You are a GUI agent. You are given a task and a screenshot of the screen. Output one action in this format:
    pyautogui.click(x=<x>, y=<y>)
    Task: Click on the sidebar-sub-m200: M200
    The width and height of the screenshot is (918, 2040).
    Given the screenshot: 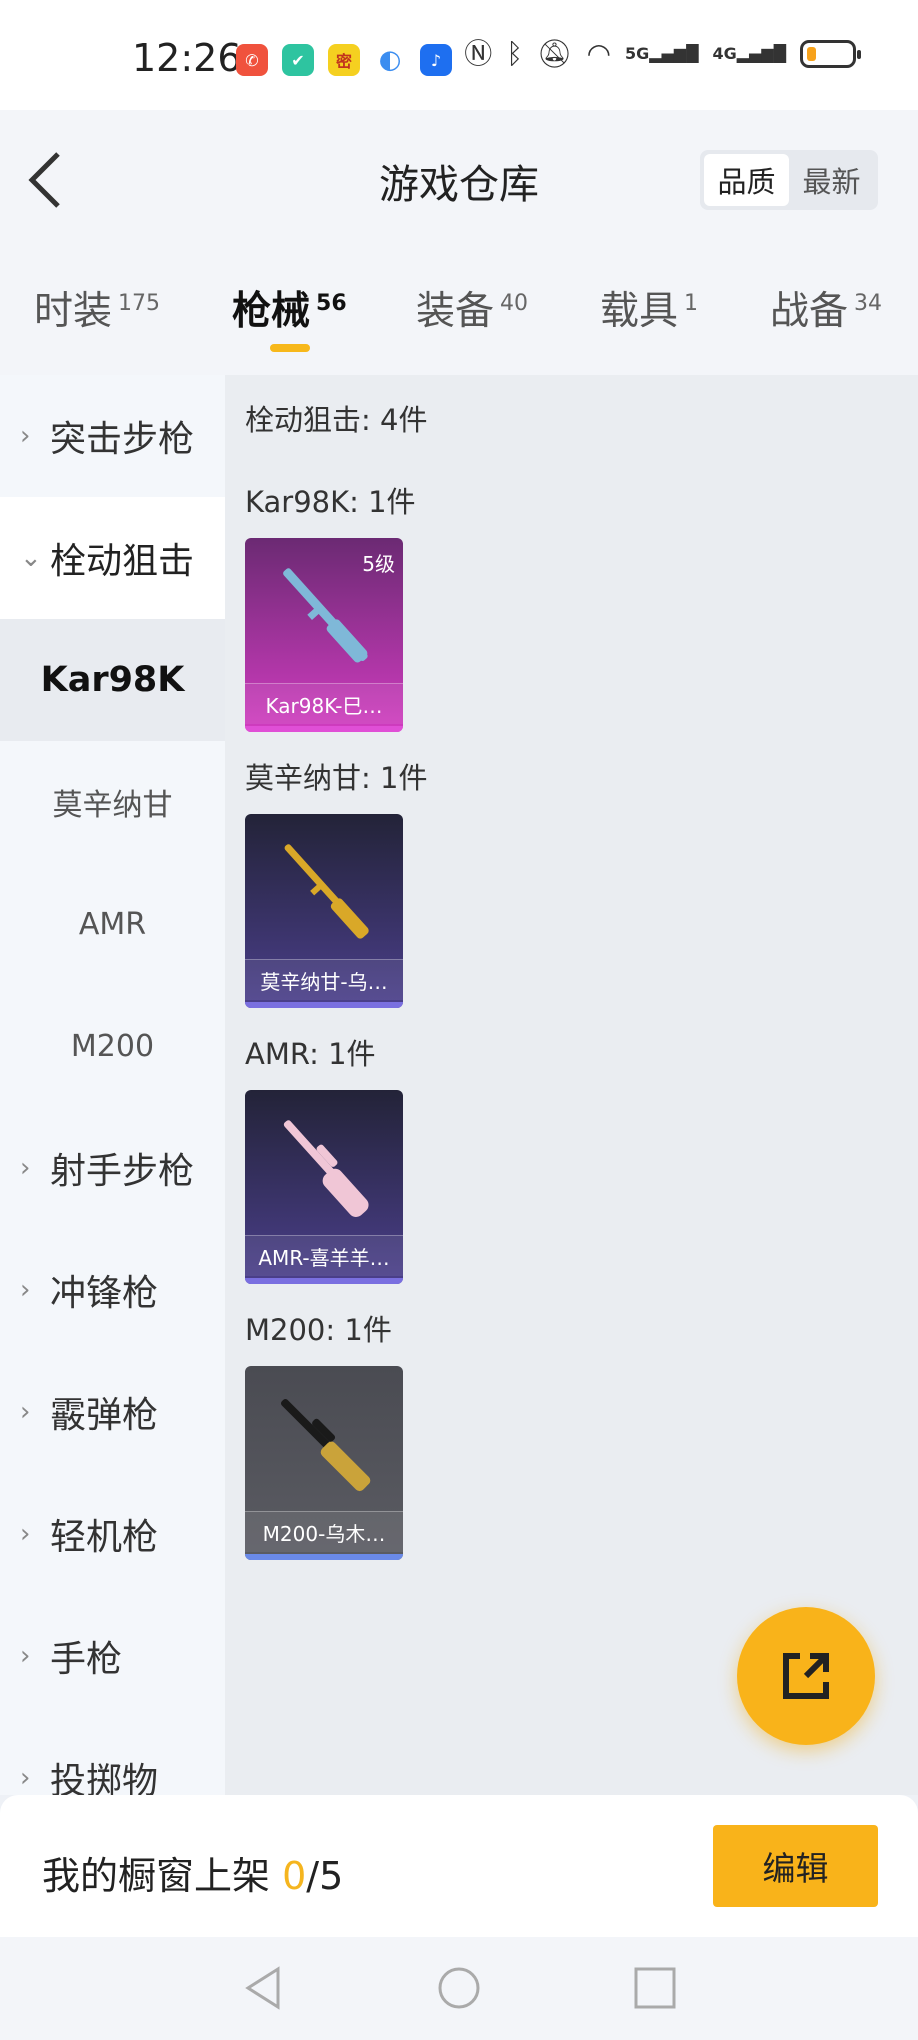 What is the action you would take?
    pyautogui.click(x=112, y=1046)
    